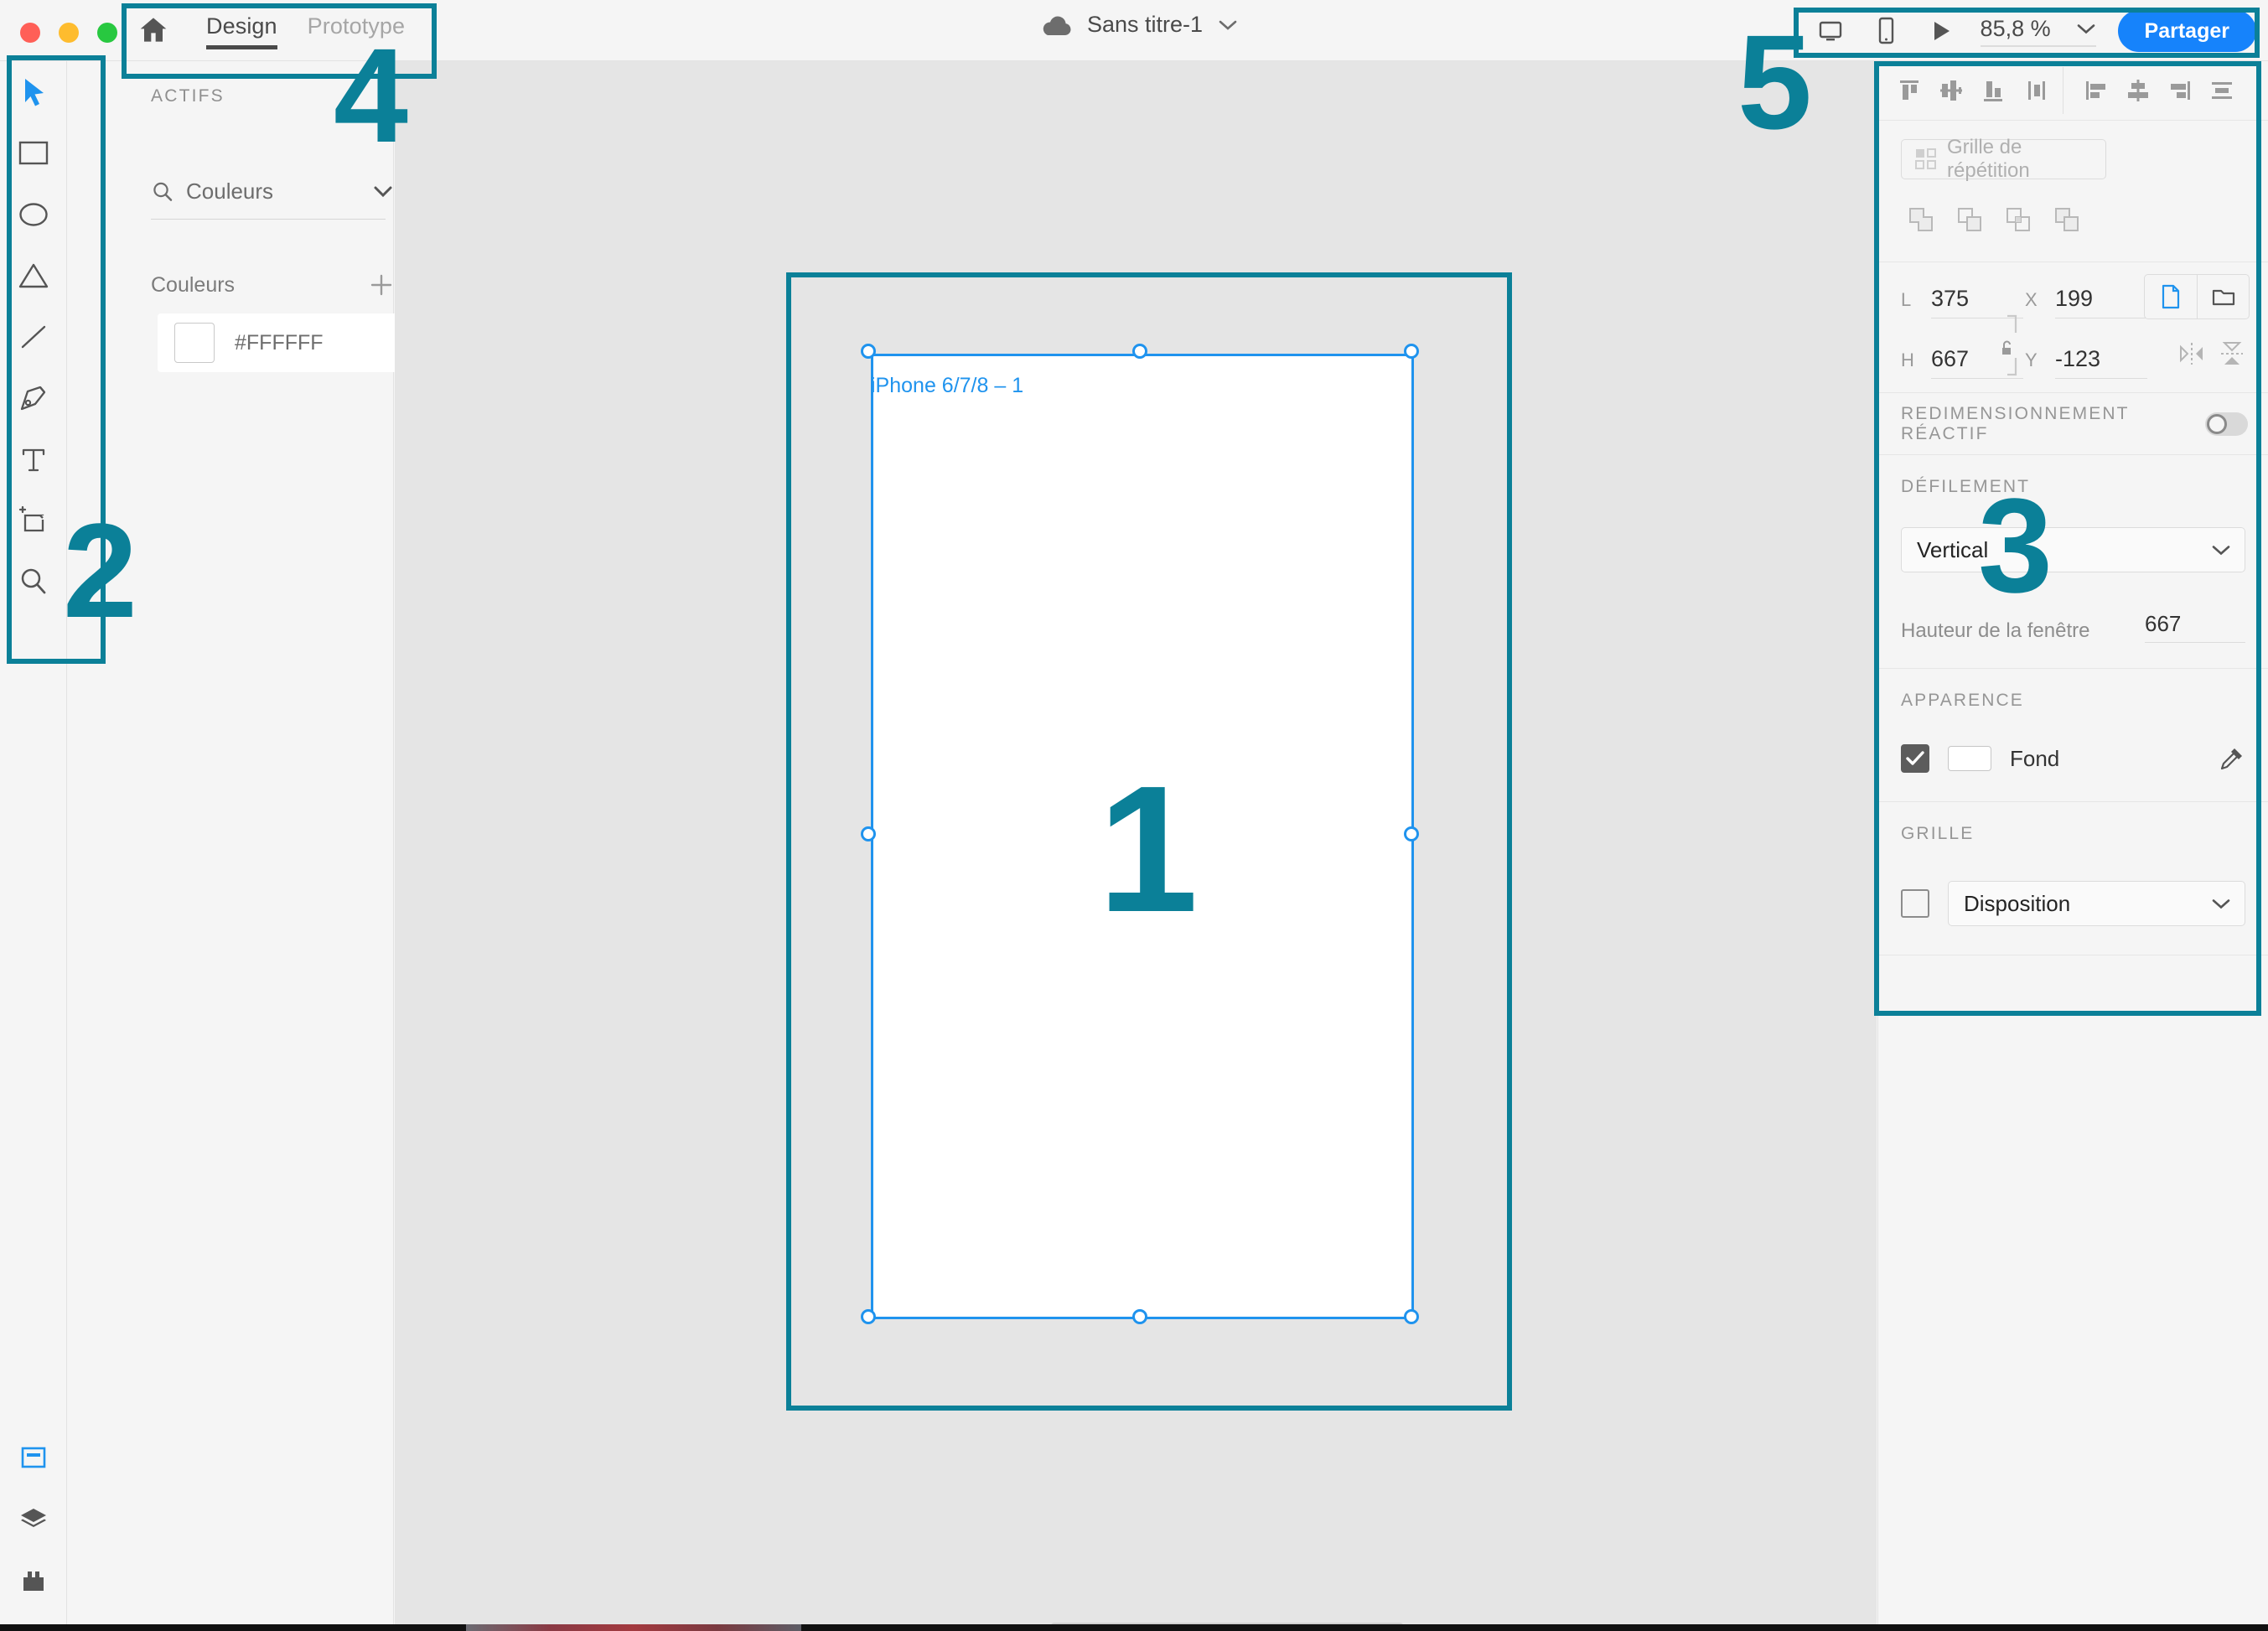  Describe the element at coordinates (381, 285) in the screenshot. I see `plus-icon` at that location.